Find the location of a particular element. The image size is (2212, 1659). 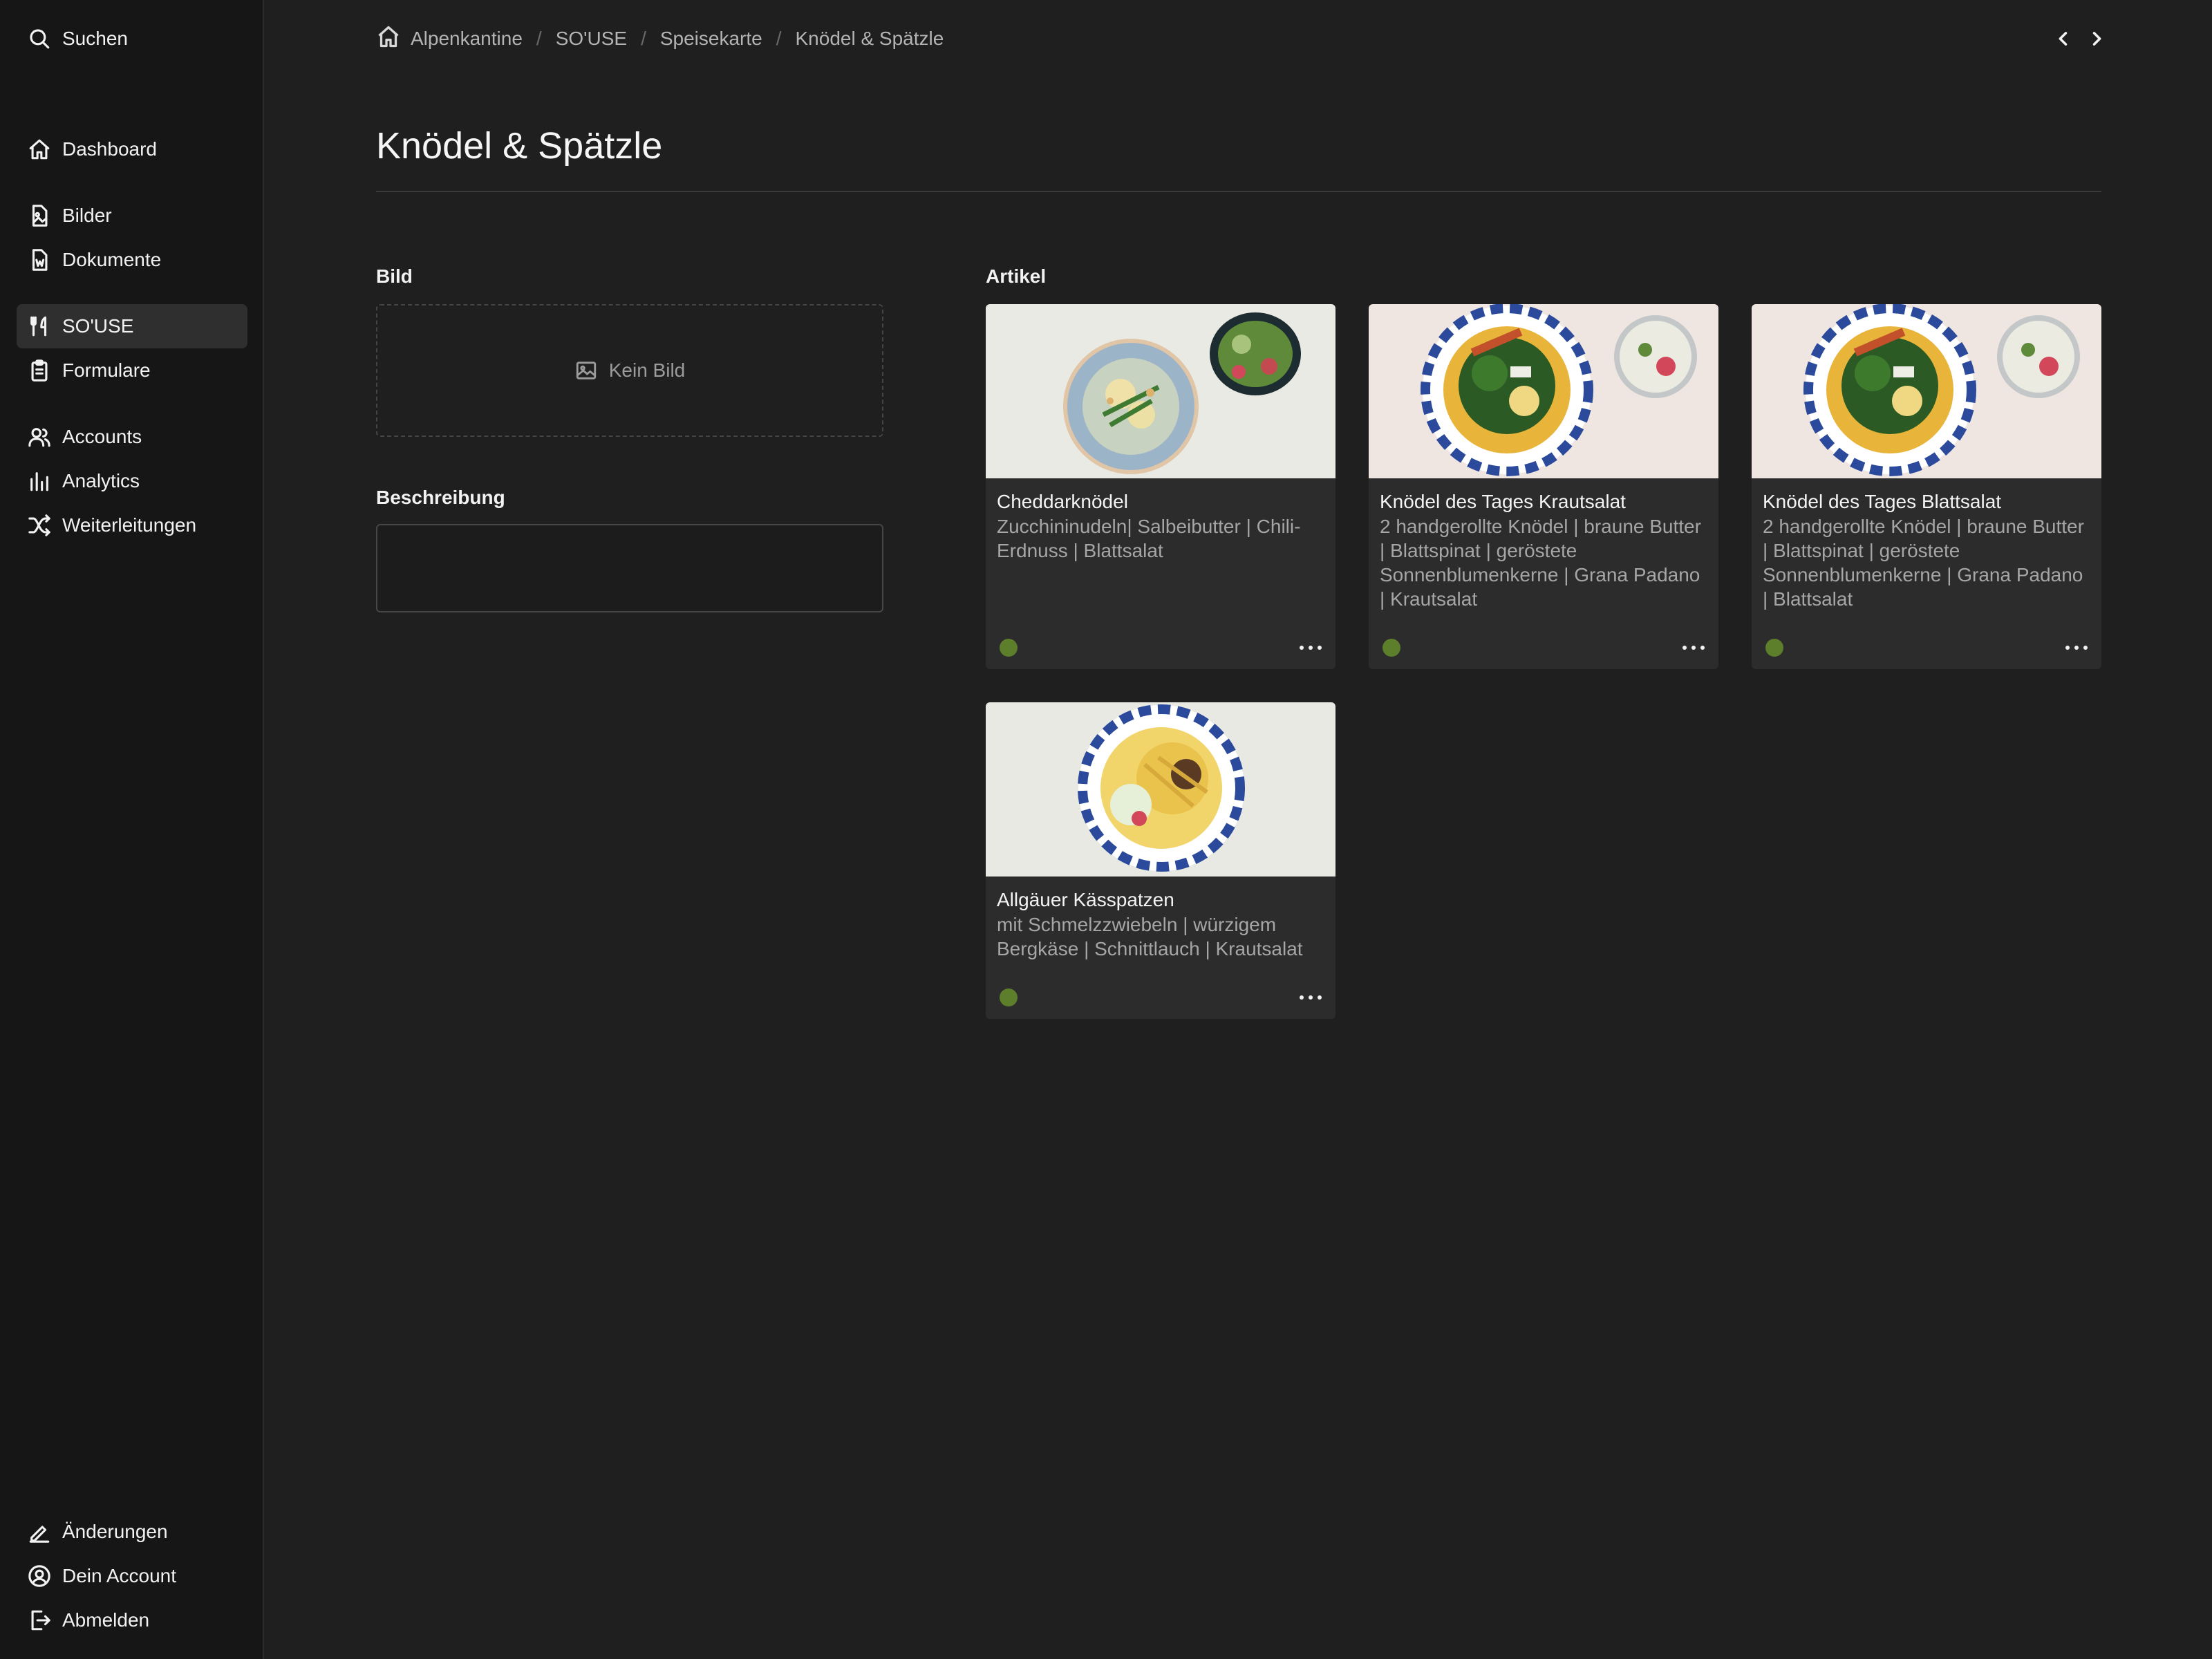

chevron-right-icon is located at coordinates (2096, 39).